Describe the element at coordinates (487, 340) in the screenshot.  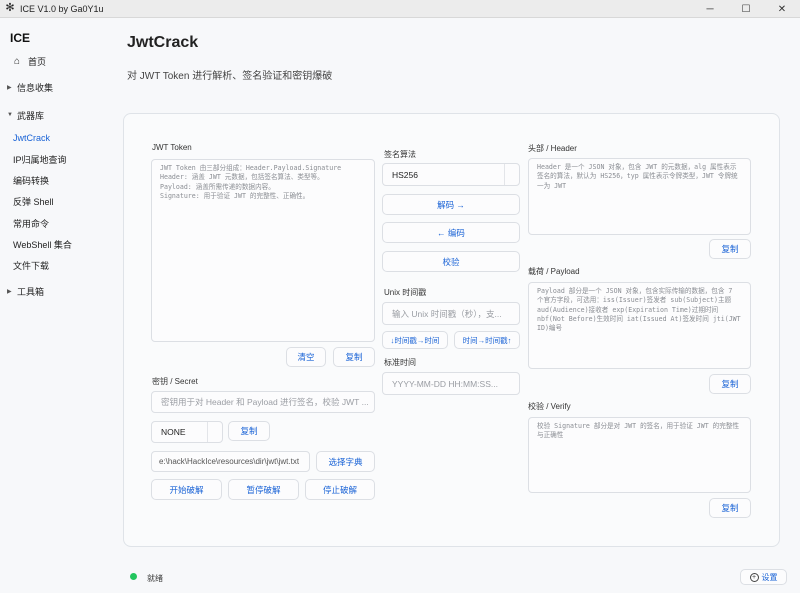
I see `time-to-timestamp-button: 时间→时间戳↑` at that location.